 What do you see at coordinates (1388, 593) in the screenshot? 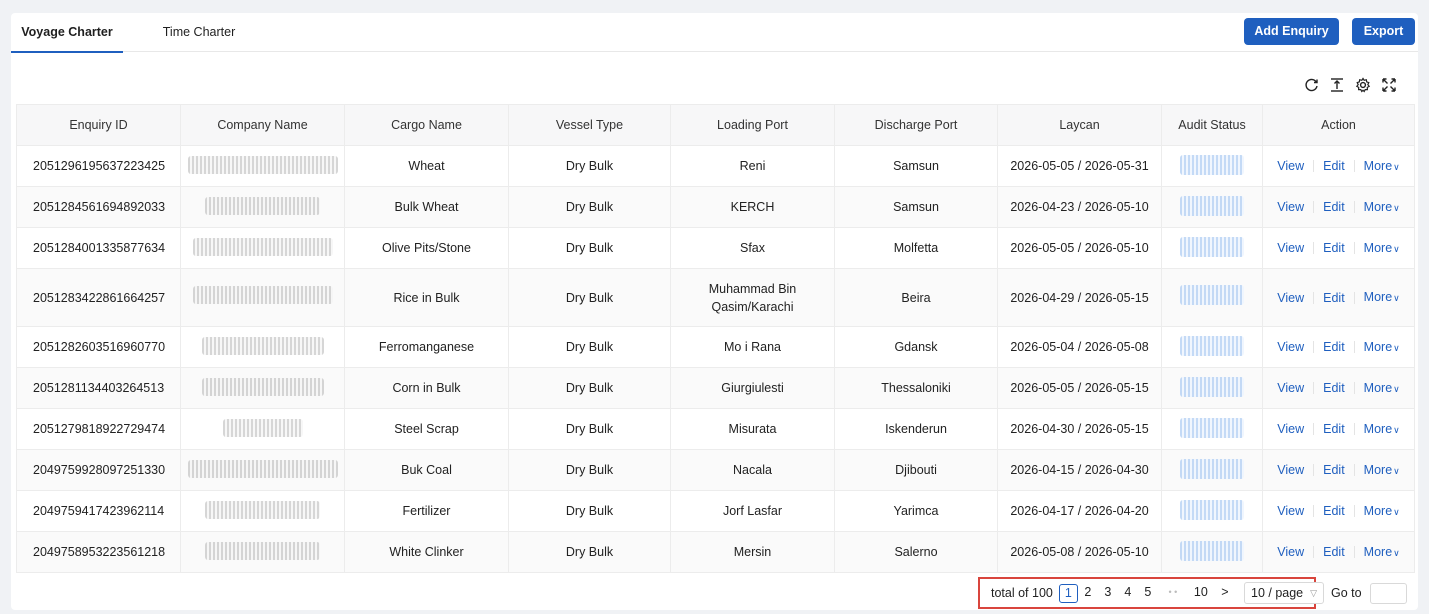
I see `goto-page-input` at bounding box center [1388, 593].